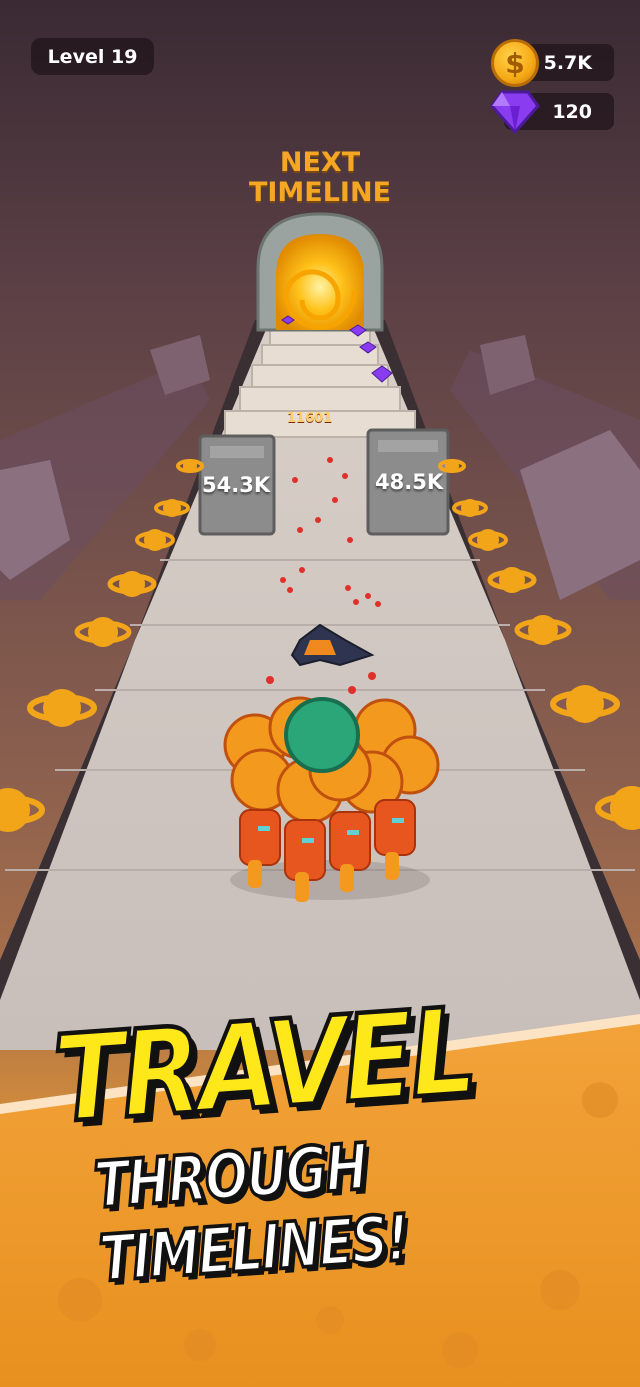 The width and height of the screenshot is (640, 1387). Describe the element at coordinates (331, 799) in the screenshot. I see `astronaut-crowd` at that location.